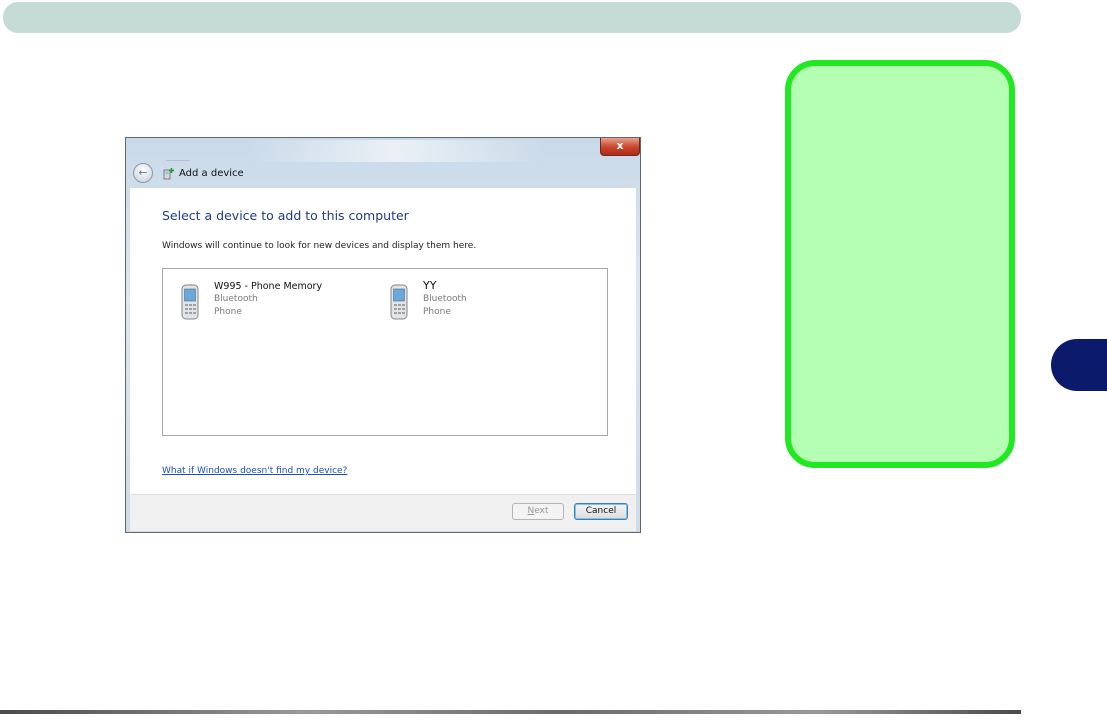  I want to click on faded-caption: ————, so click(178, 160).